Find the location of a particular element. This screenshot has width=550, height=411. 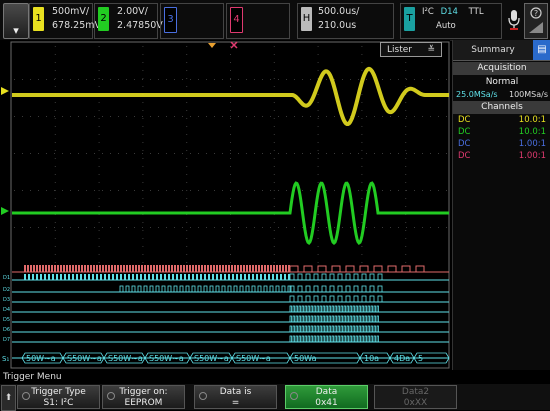

svg-text: D5 is located at coordinates (6, 320).